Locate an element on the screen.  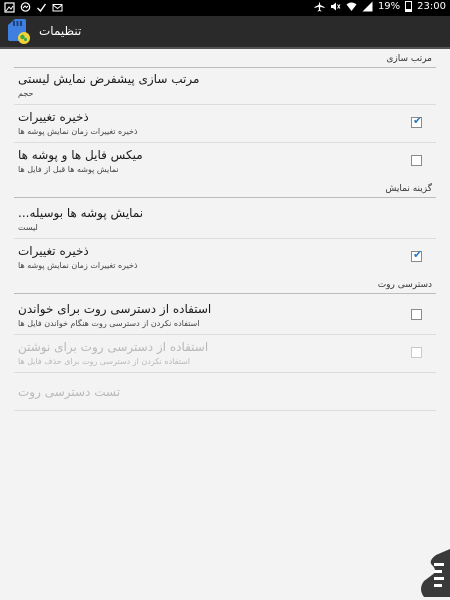
sd-card-app-icon is located at coordinates (19, 32).